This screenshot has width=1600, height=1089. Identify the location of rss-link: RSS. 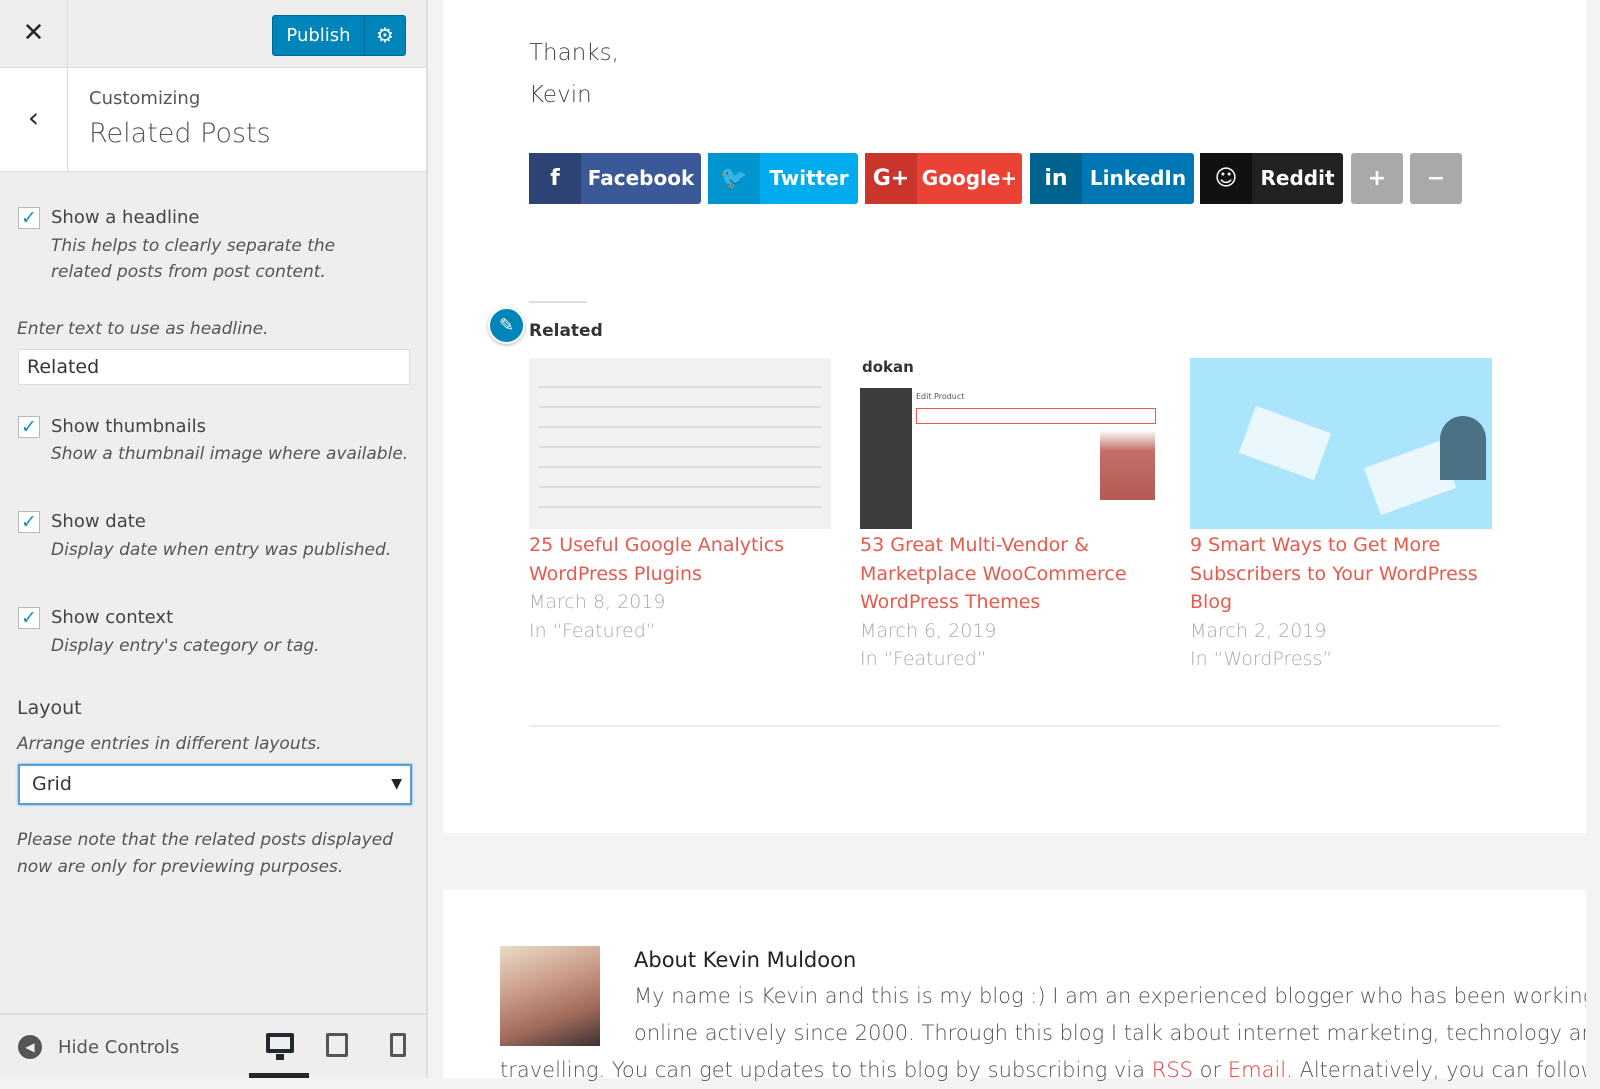
(1172, 1070).